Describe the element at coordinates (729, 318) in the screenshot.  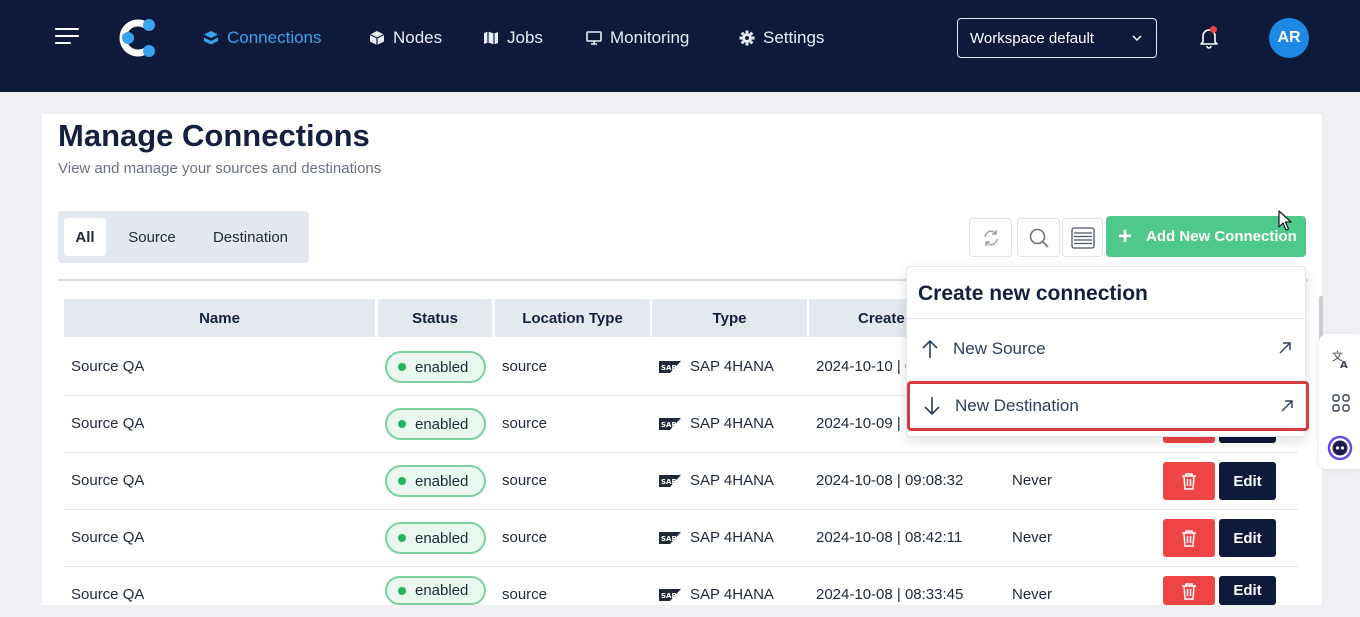
I see `column-header-type: Type` at that location.